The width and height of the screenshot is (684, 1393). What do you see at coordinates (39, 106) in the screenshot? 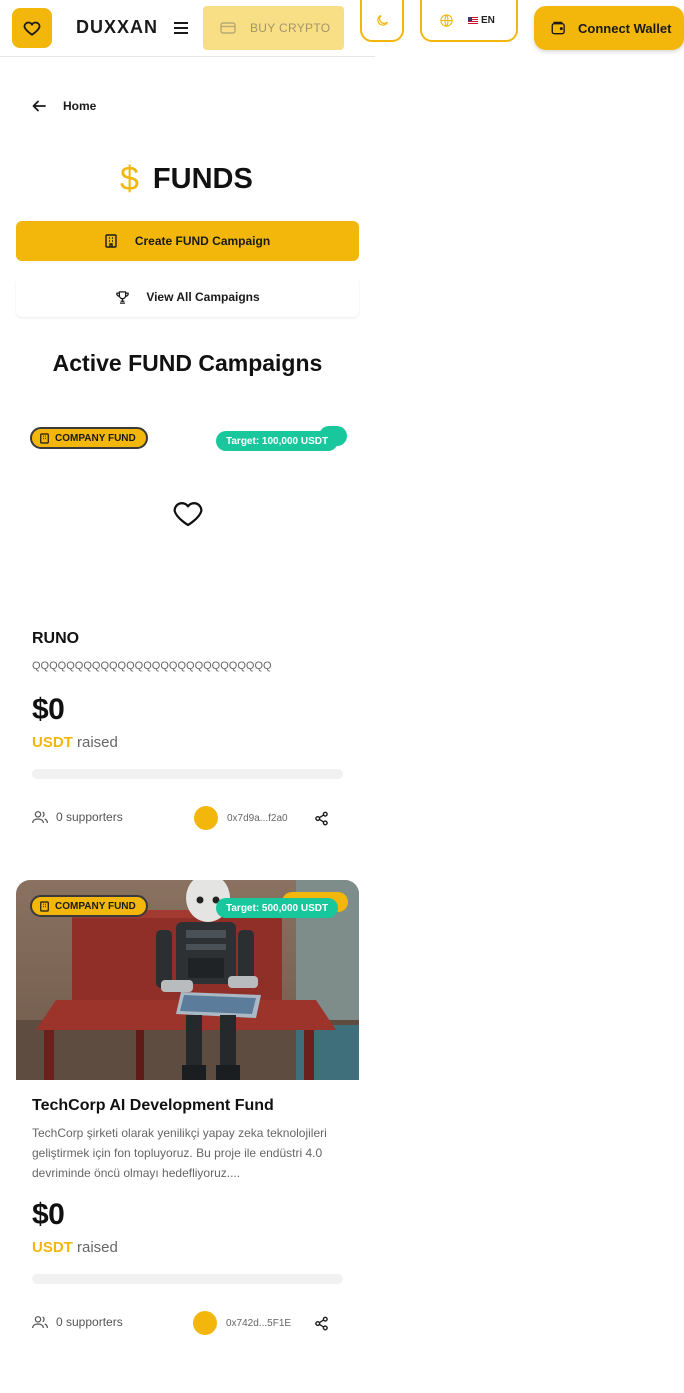
I see `arrow-left-icon` at bounding box center [39, 106].